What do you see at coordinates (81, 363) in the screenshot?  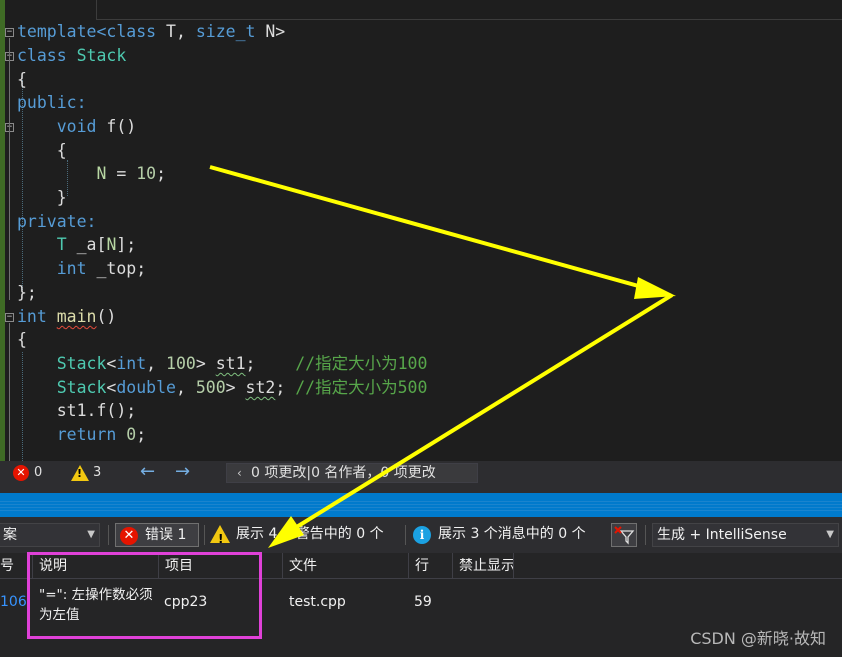 I see `code-token: Stack` at bounding box center [81, 363].